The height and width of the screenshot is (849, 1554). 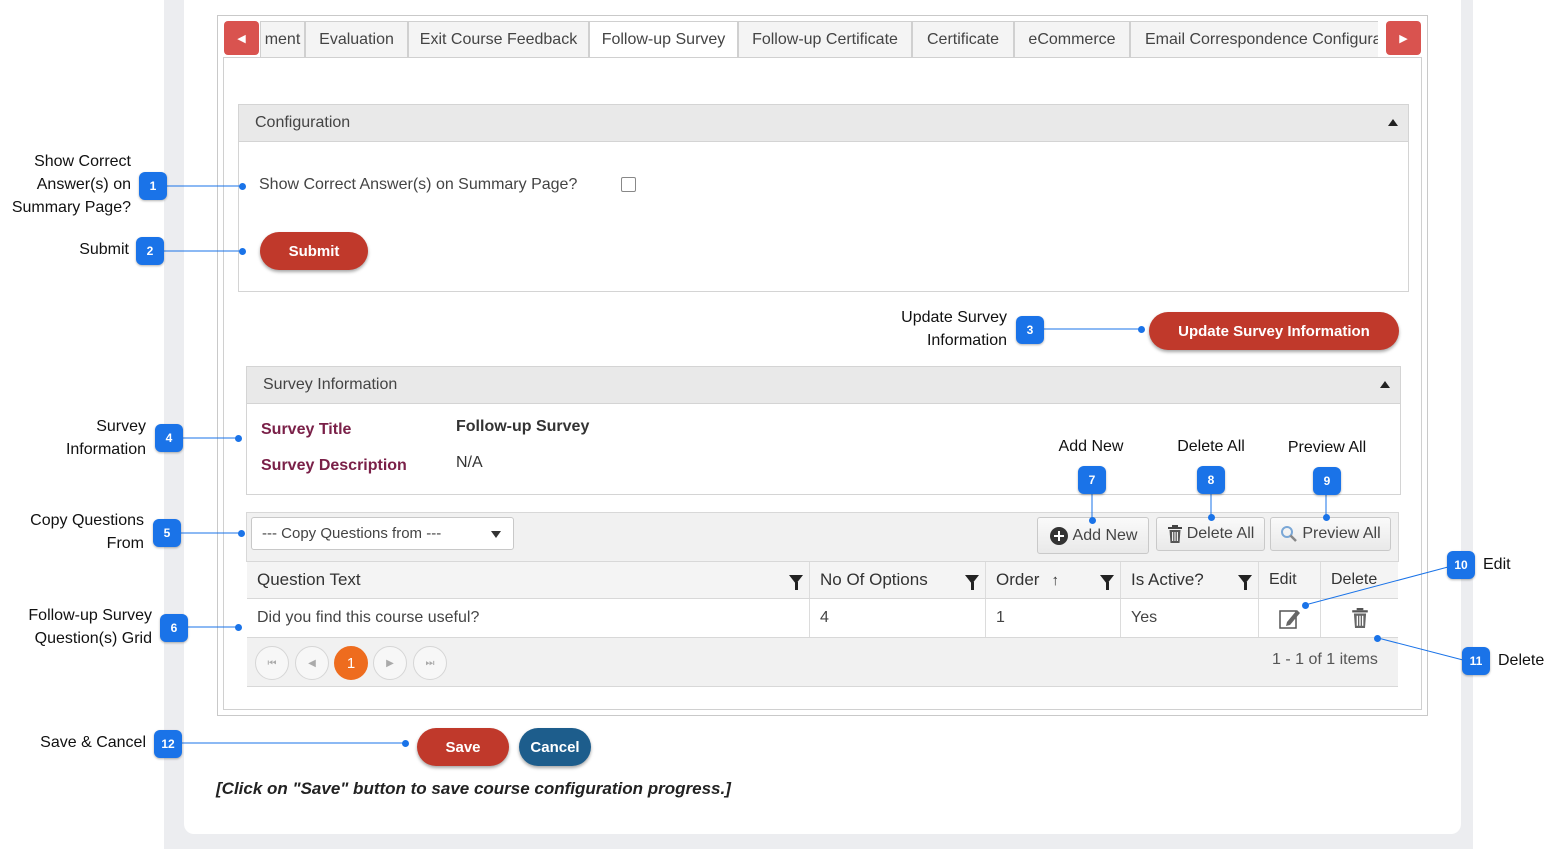 What do you see at coordinates (823, 217) in the screenshot?
I see `configuration-panel-body` at bounding box center [823, 217].